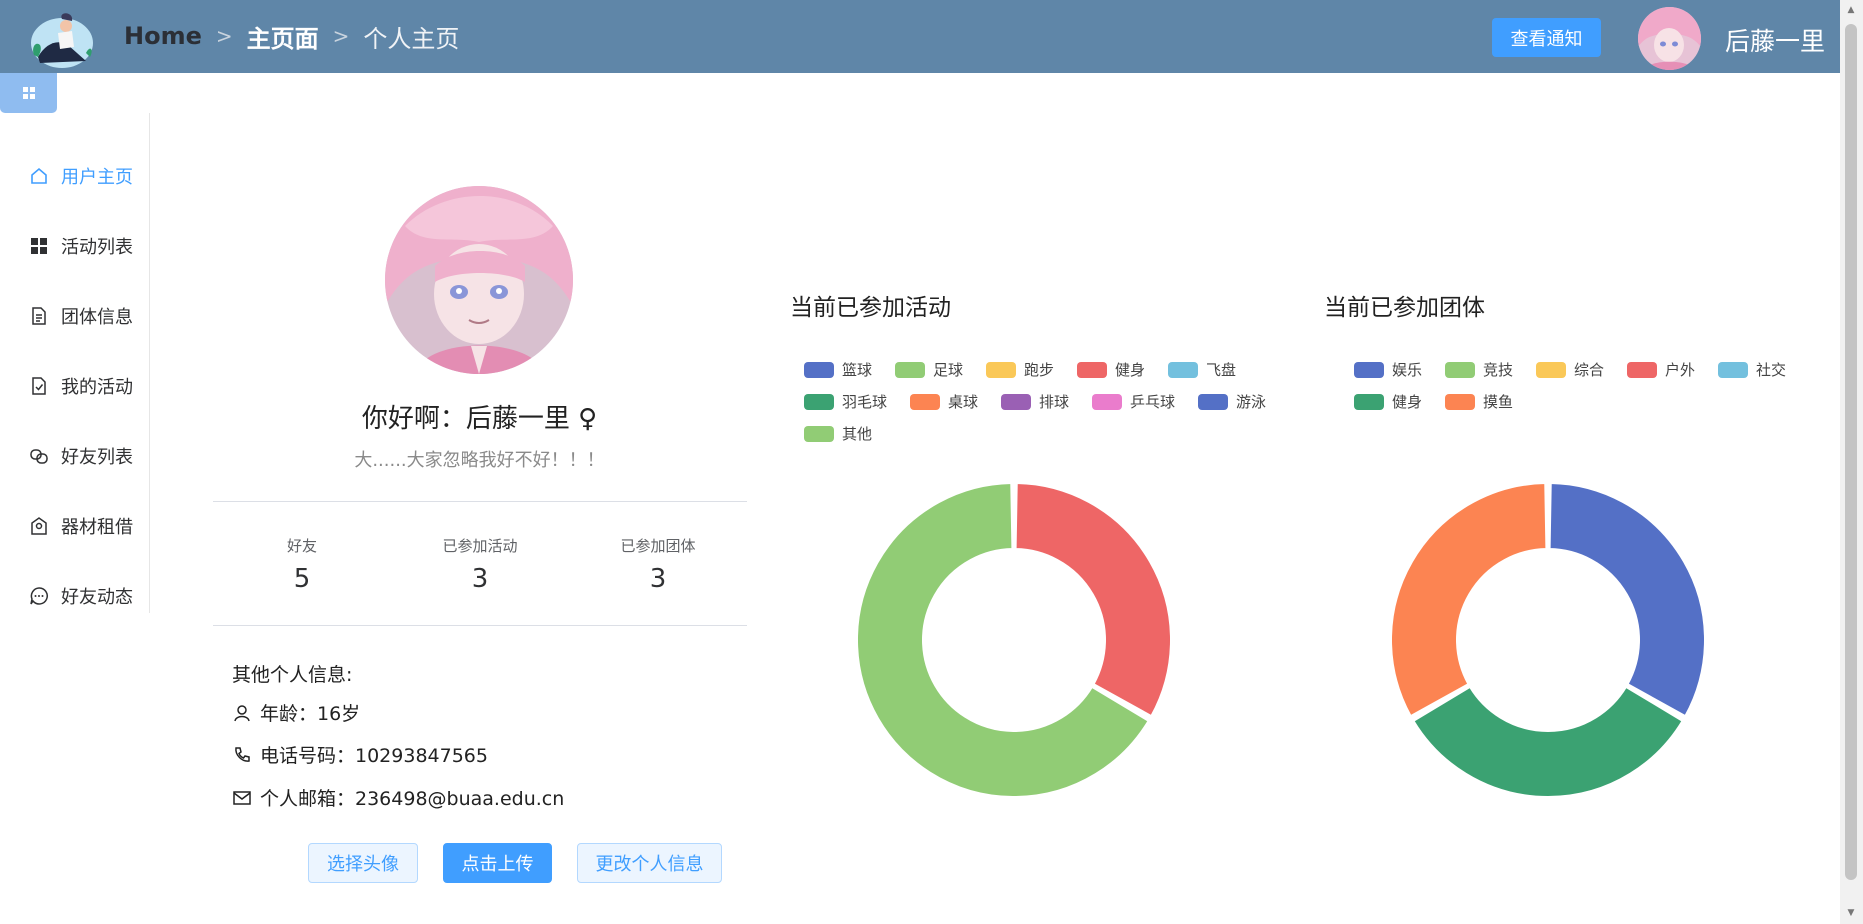 The height and width of the screenshot is (924, 1863). I want to click on chat-icon, so click(39, 596).